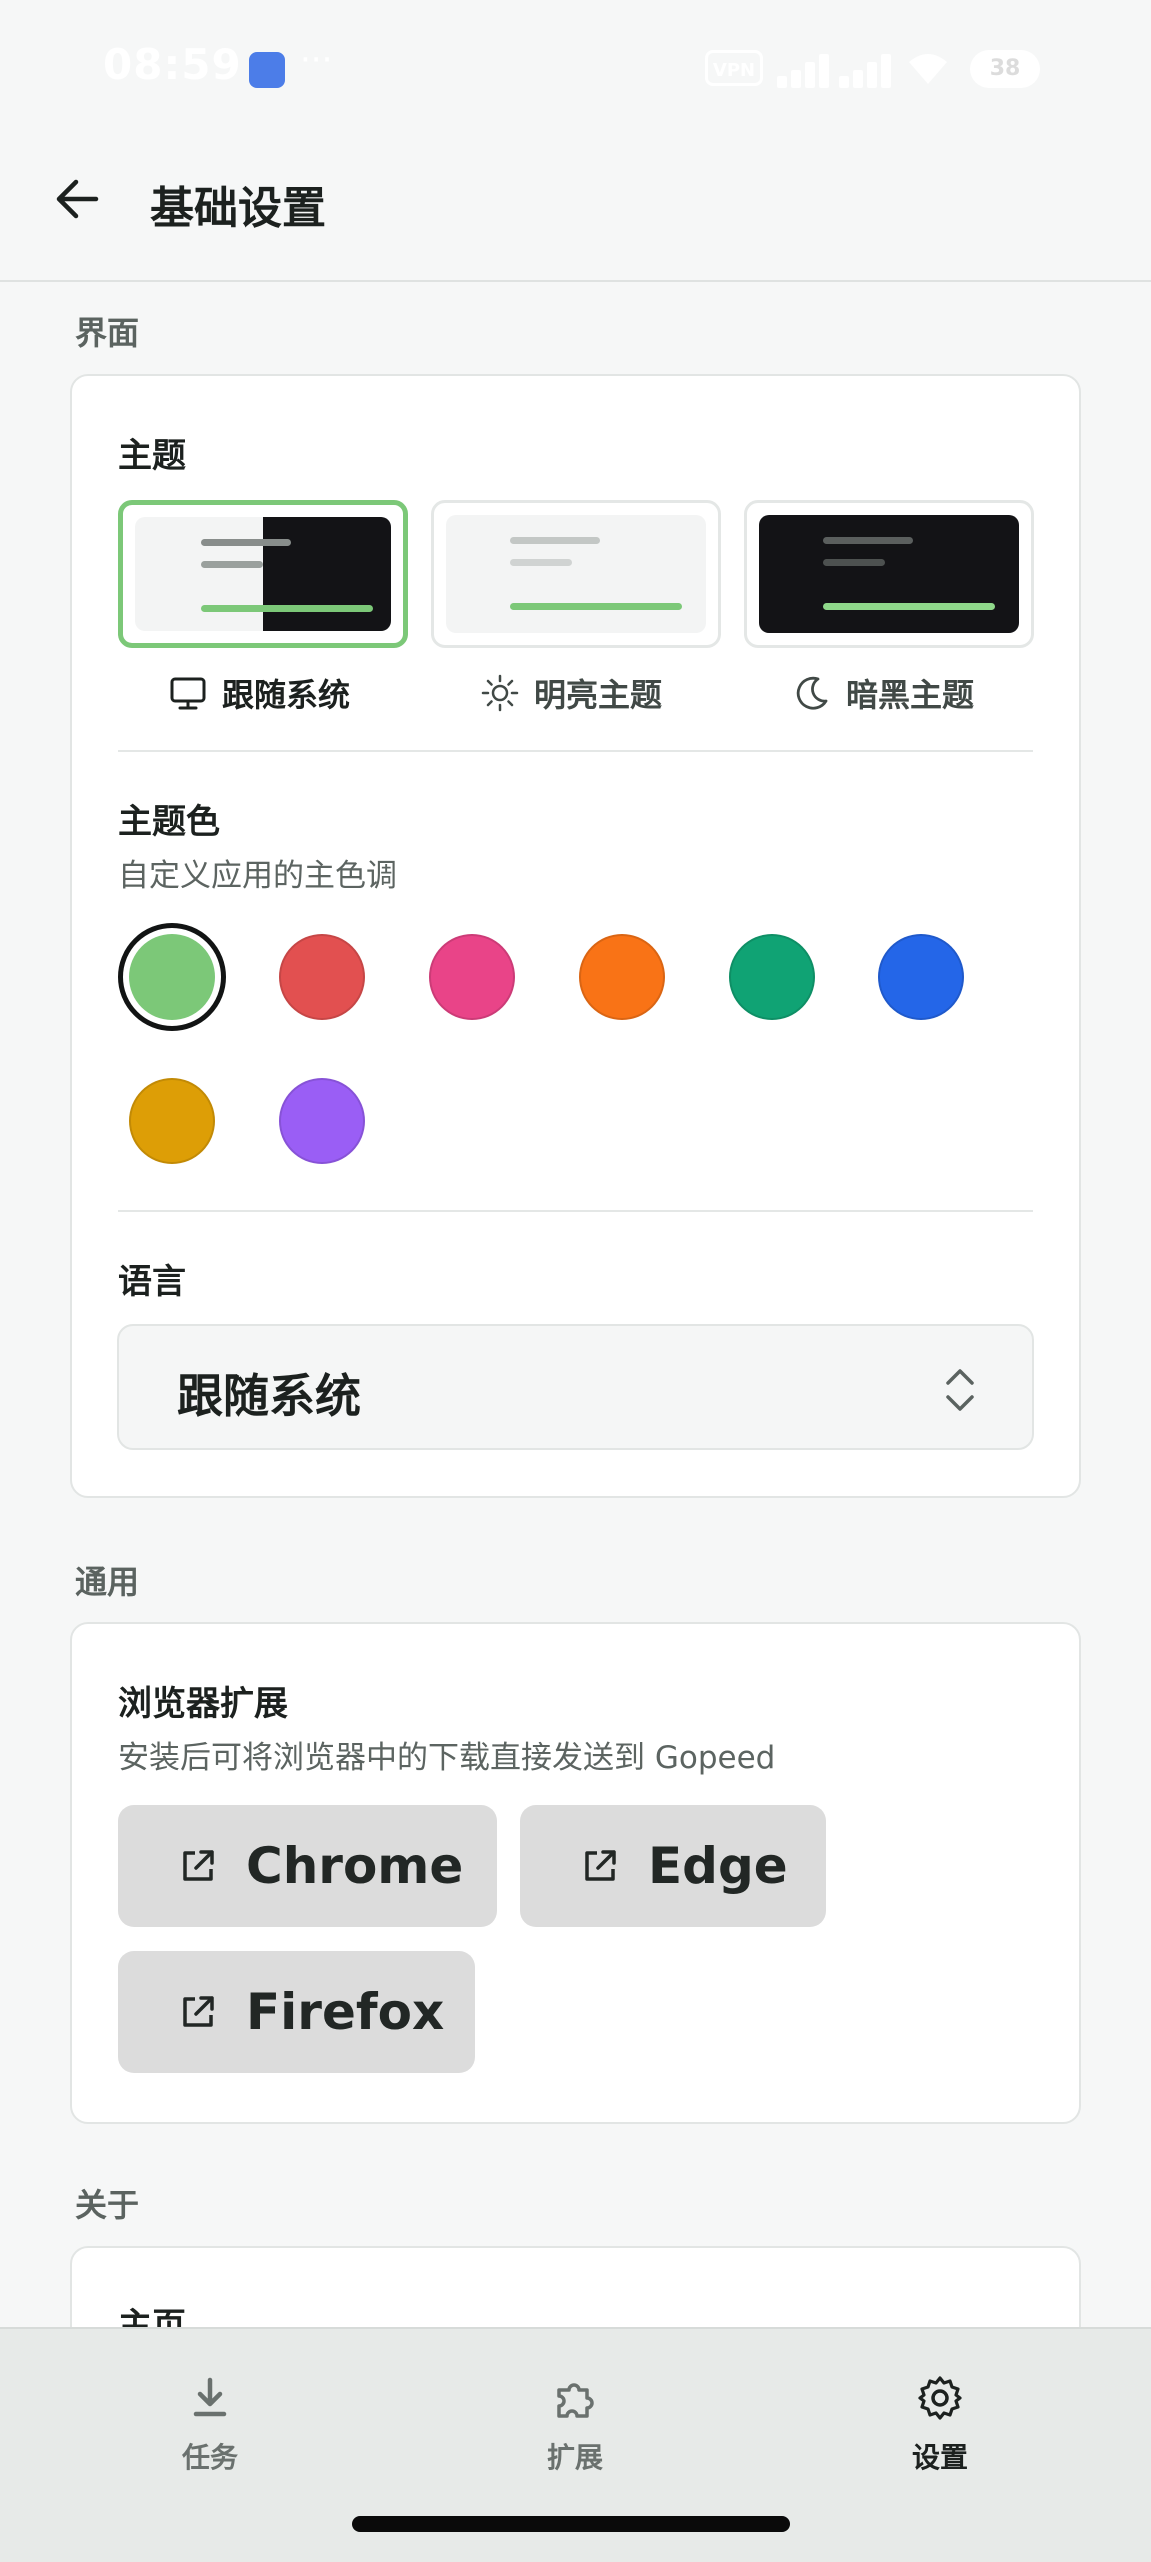 The image size is (1151, 2562). Describe the element at coordinates (571, 693) in the screenshot. I see `theme-label-light: 明亮主题` at that location.